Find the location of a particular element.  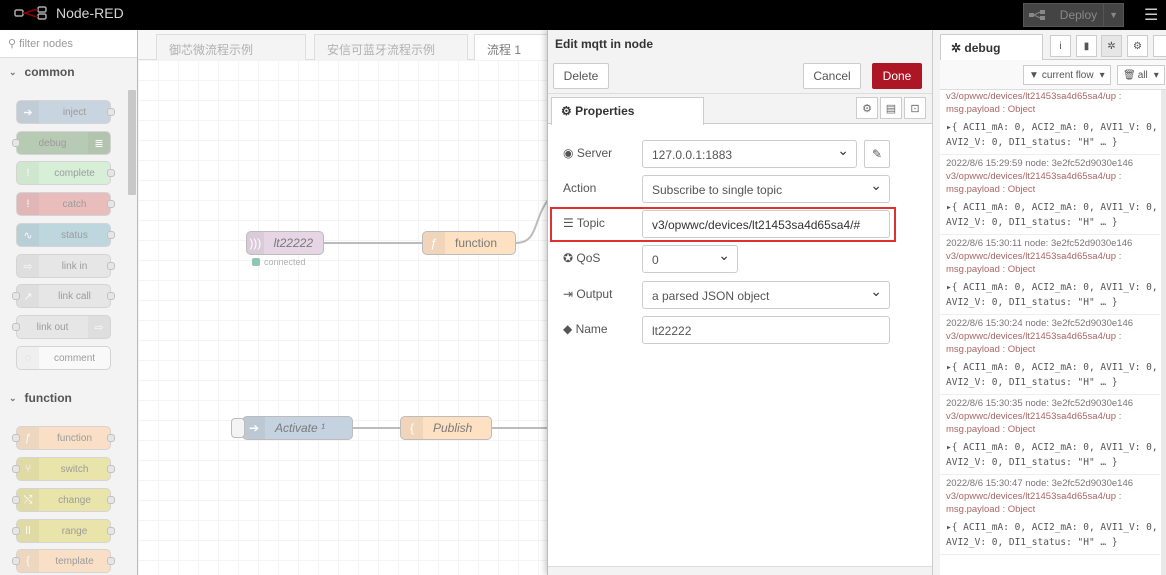

sign-out-icon: ⇥ is located at coordinates (568, 294).